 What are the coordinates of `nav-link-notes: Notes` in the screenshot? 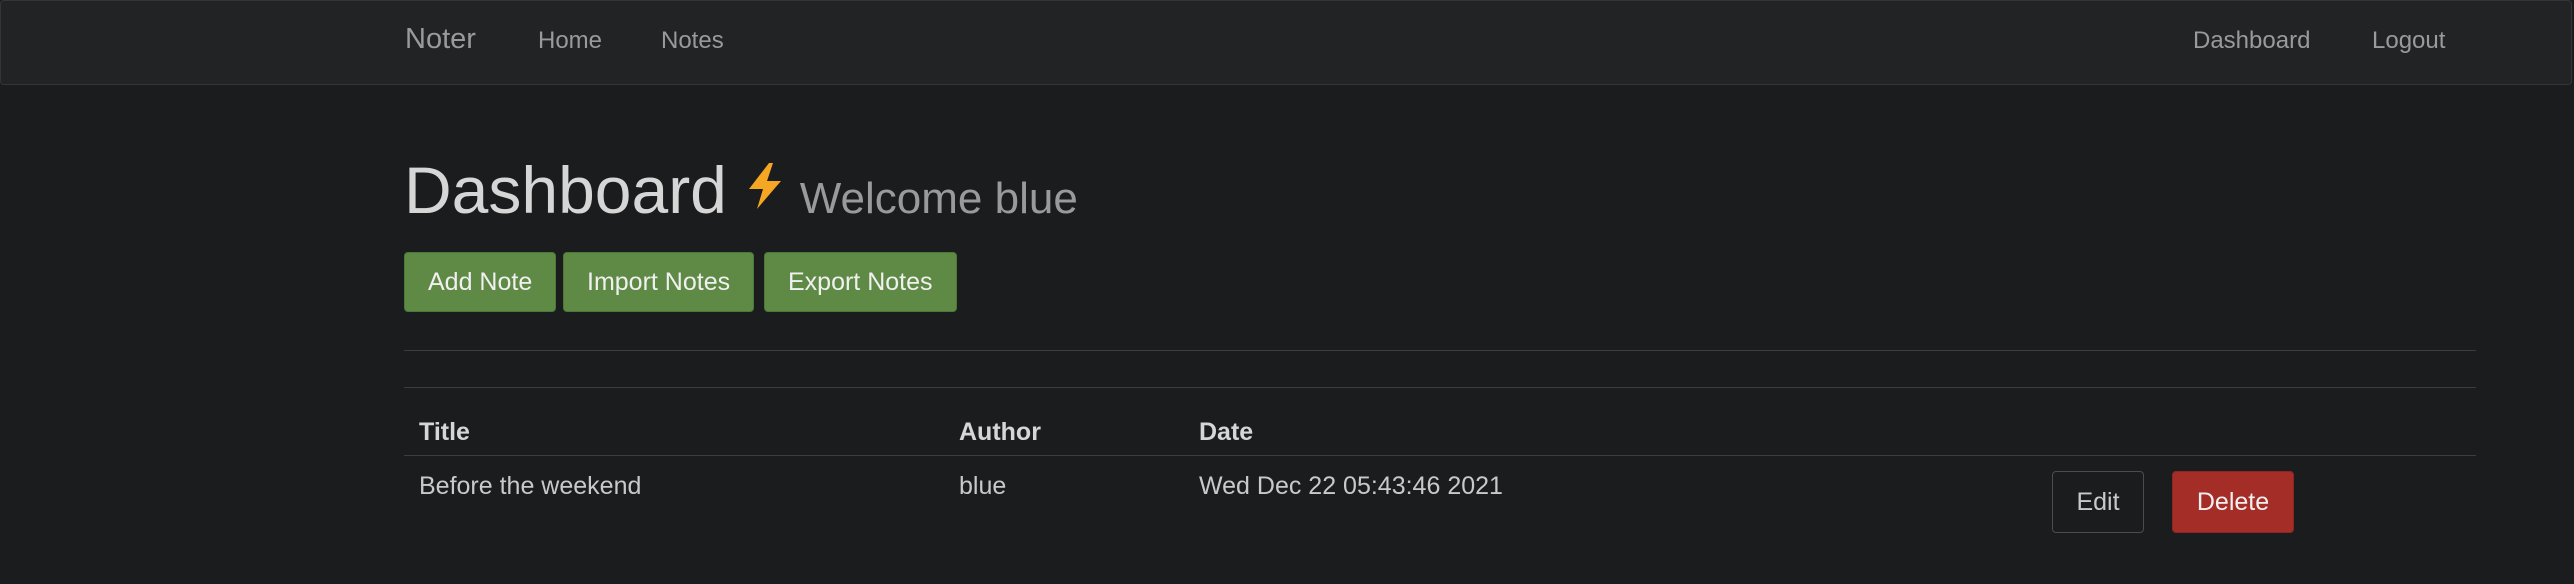 It's located at (692, 41).